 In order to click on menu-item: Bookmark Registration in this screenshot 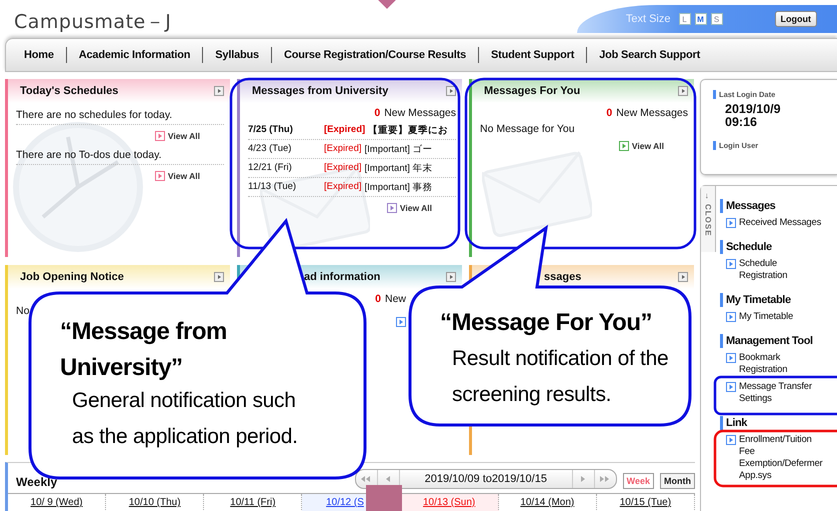, I will do `click(775, 364)`.